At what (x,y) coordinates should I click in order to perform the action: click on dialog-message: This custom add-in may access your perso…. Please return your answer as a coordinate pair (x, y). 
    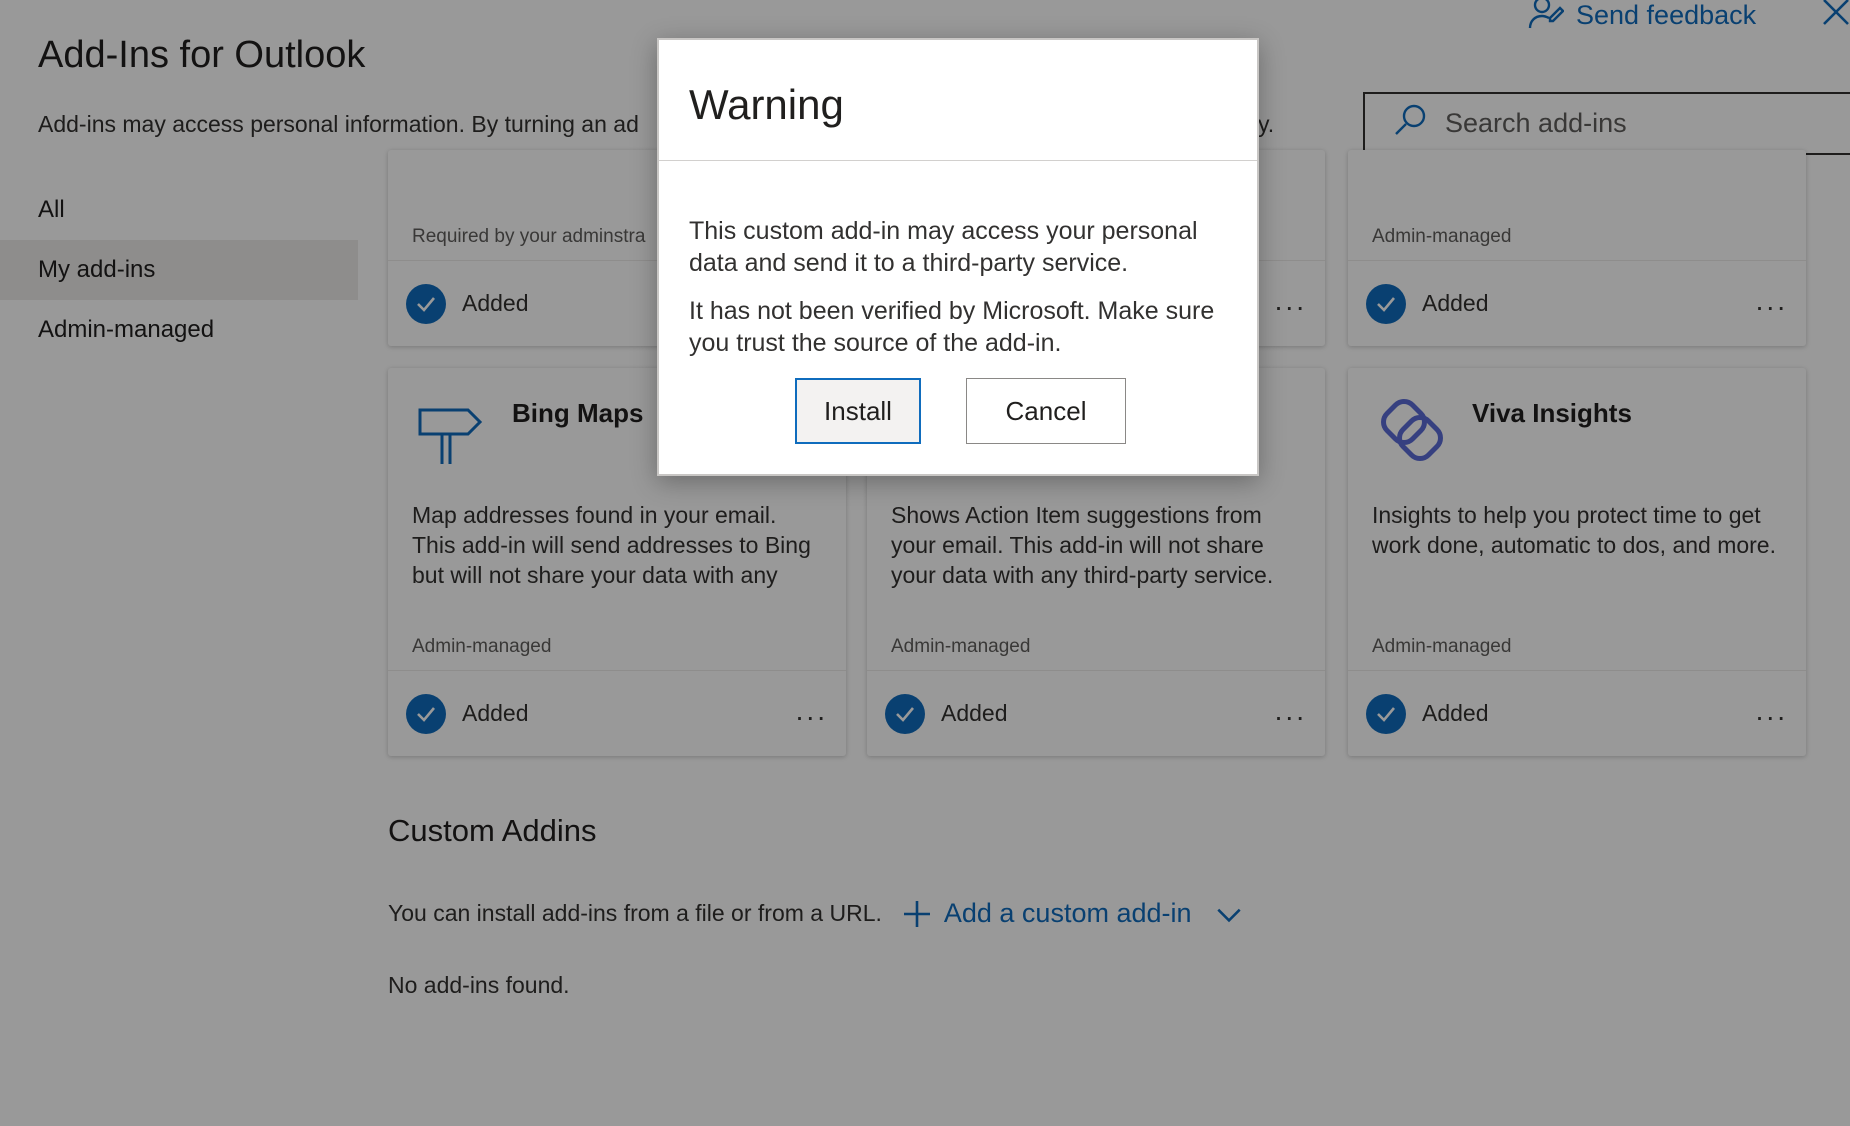
    Looking at the image, I should click on (943, 247).